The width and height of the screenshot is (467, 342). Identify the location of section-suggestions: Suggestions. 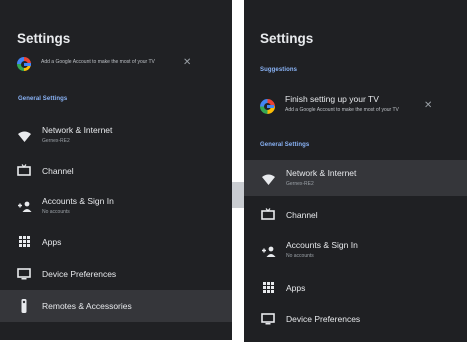
(279, 70).